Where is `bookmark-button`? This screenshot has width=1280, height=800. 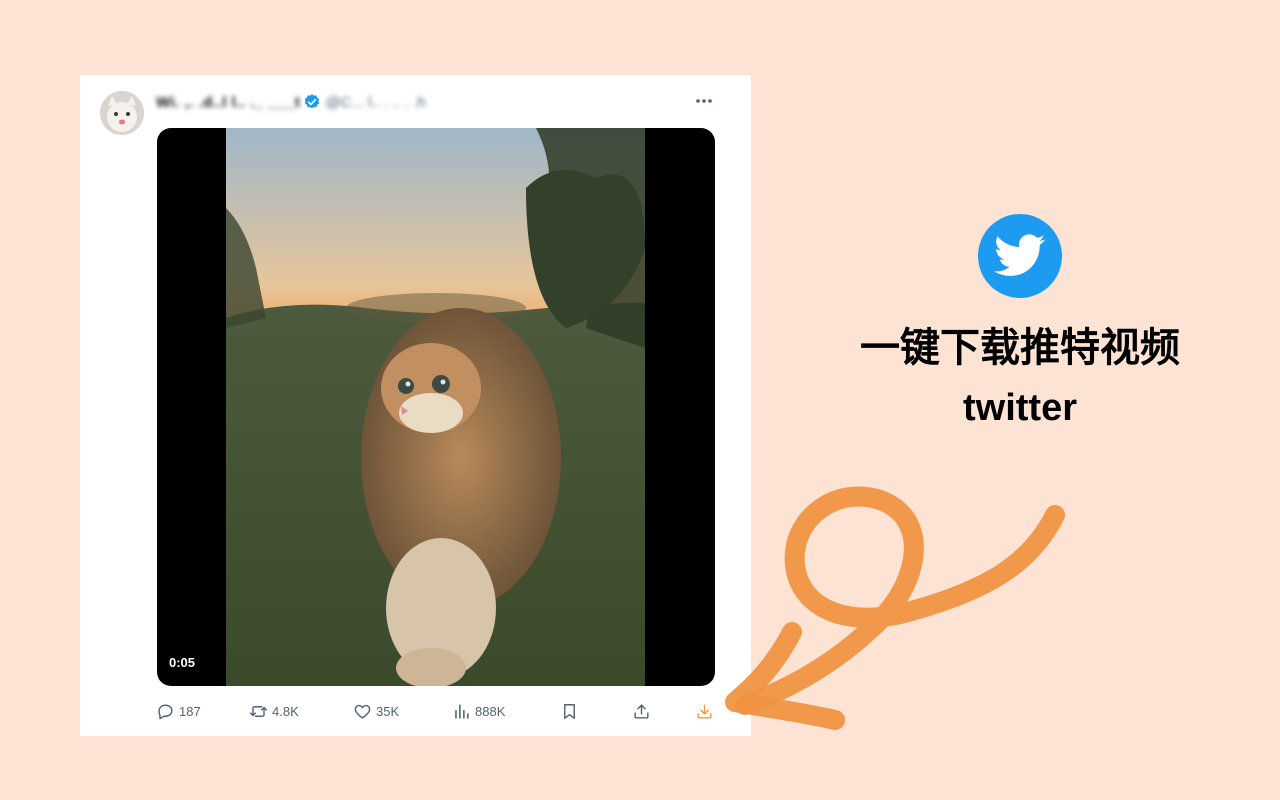 bookmark-button is located at coordinates (571, 711).